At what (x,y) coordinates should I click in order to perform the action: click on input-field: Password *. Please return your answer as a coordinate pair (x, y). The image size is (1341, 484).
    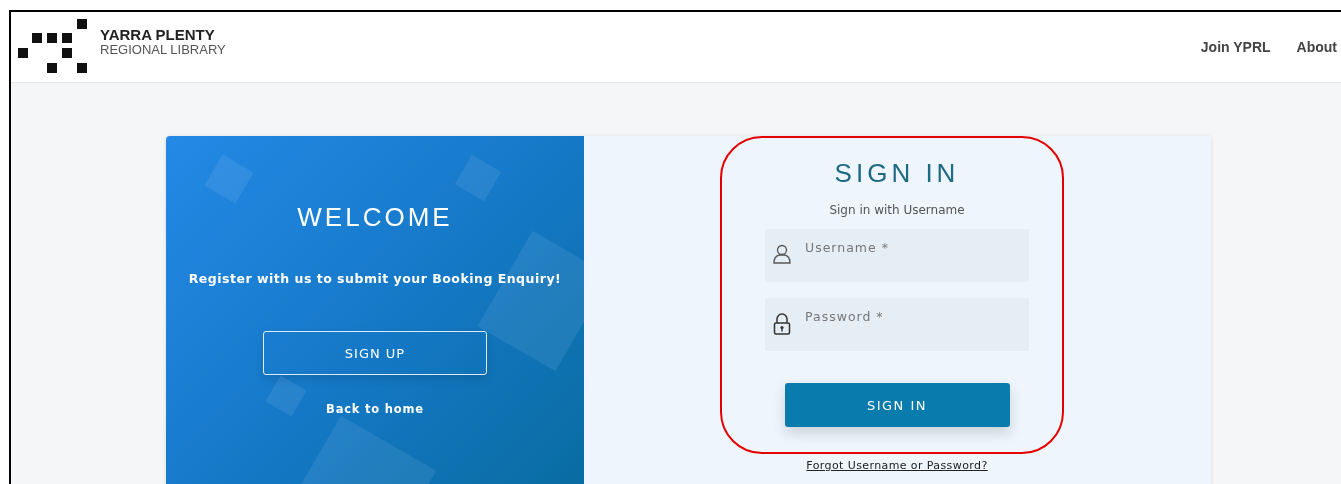
    Looking at the image, I should click on (897, 324).